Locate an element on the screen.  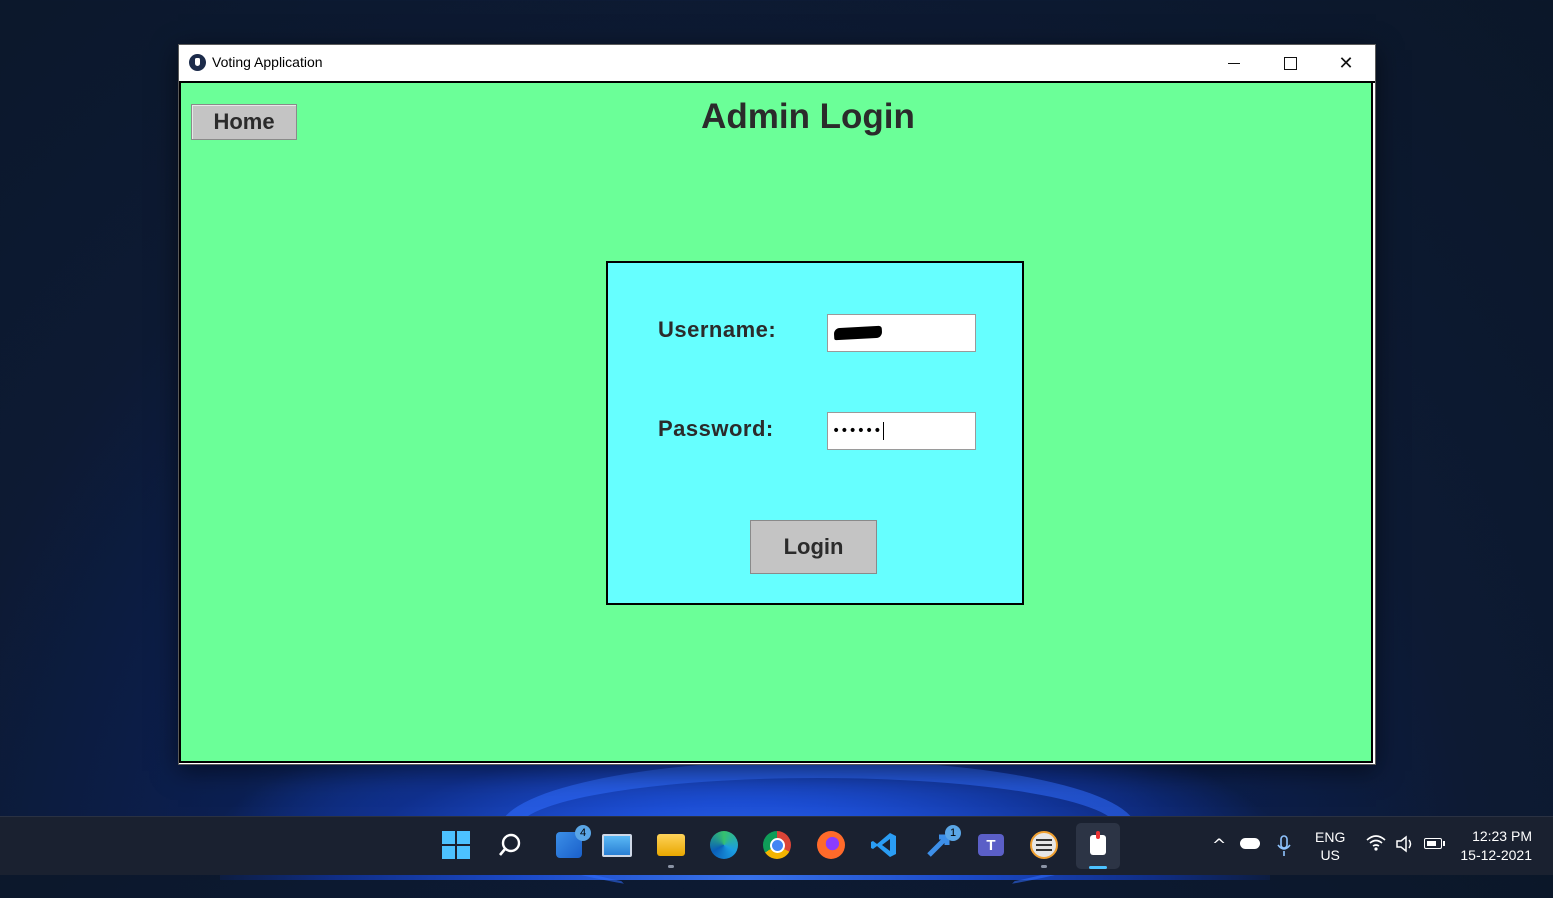
minimize-icon is located at coordinates (1234, 63).